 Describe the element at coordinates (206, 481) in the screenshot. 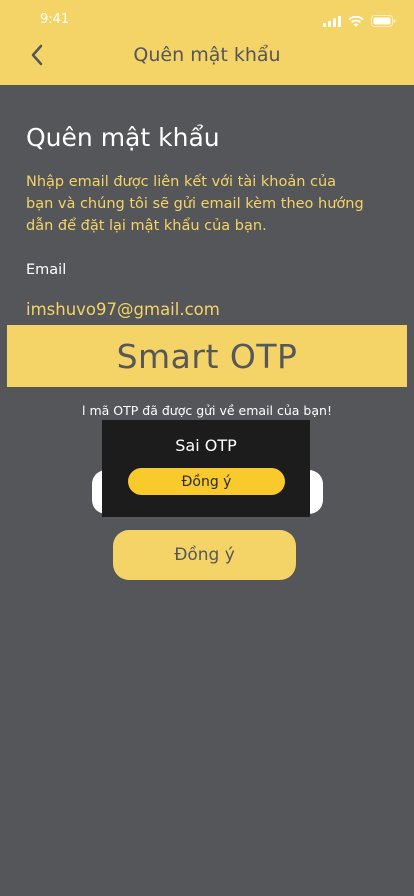

I see `alert-confirm-button: Đồng ý` at that location.